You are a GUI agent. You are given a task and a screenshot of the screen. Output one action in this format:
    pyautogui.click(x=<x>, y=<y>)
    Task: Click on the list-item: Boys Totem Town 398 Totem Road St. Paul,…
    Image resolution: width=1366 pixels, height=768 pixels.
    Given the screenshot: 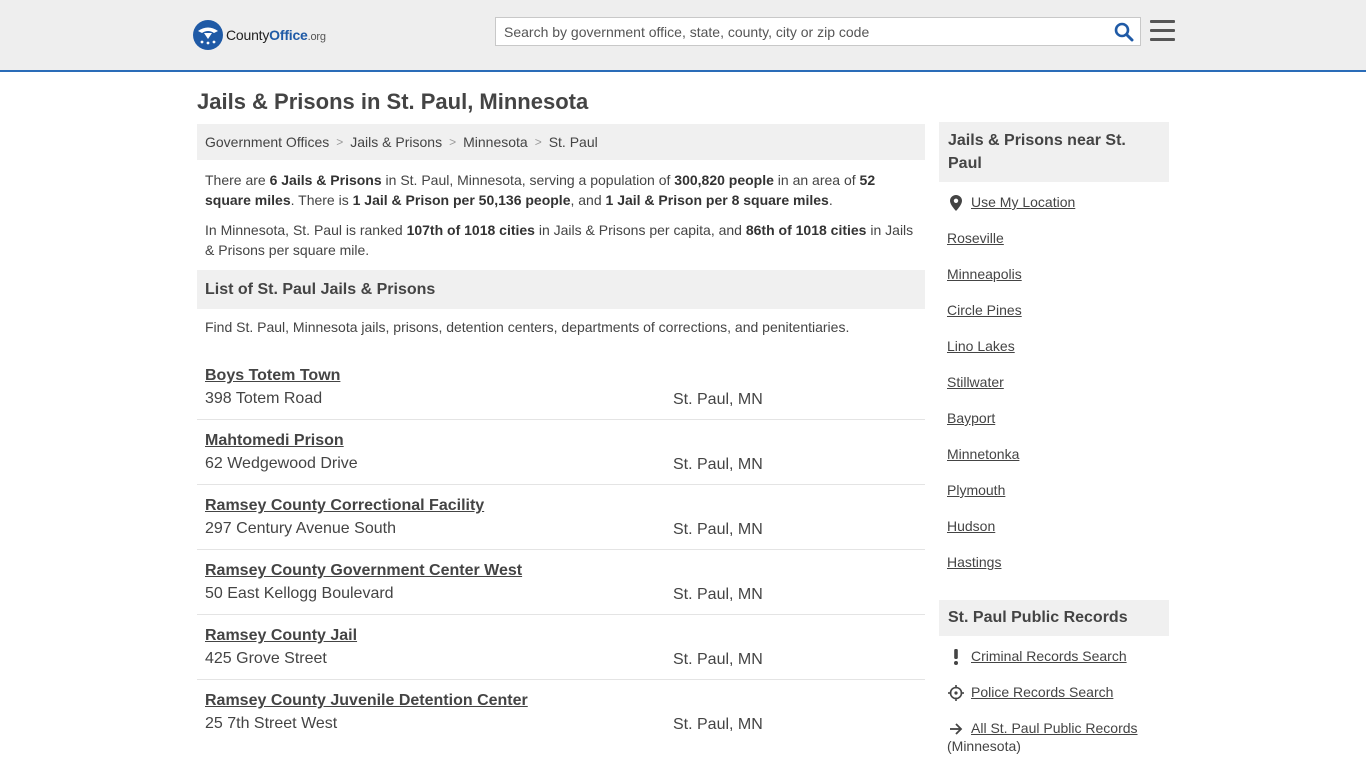 What is the action you would take?
    pyautogui.click(x=561, y=387)
    